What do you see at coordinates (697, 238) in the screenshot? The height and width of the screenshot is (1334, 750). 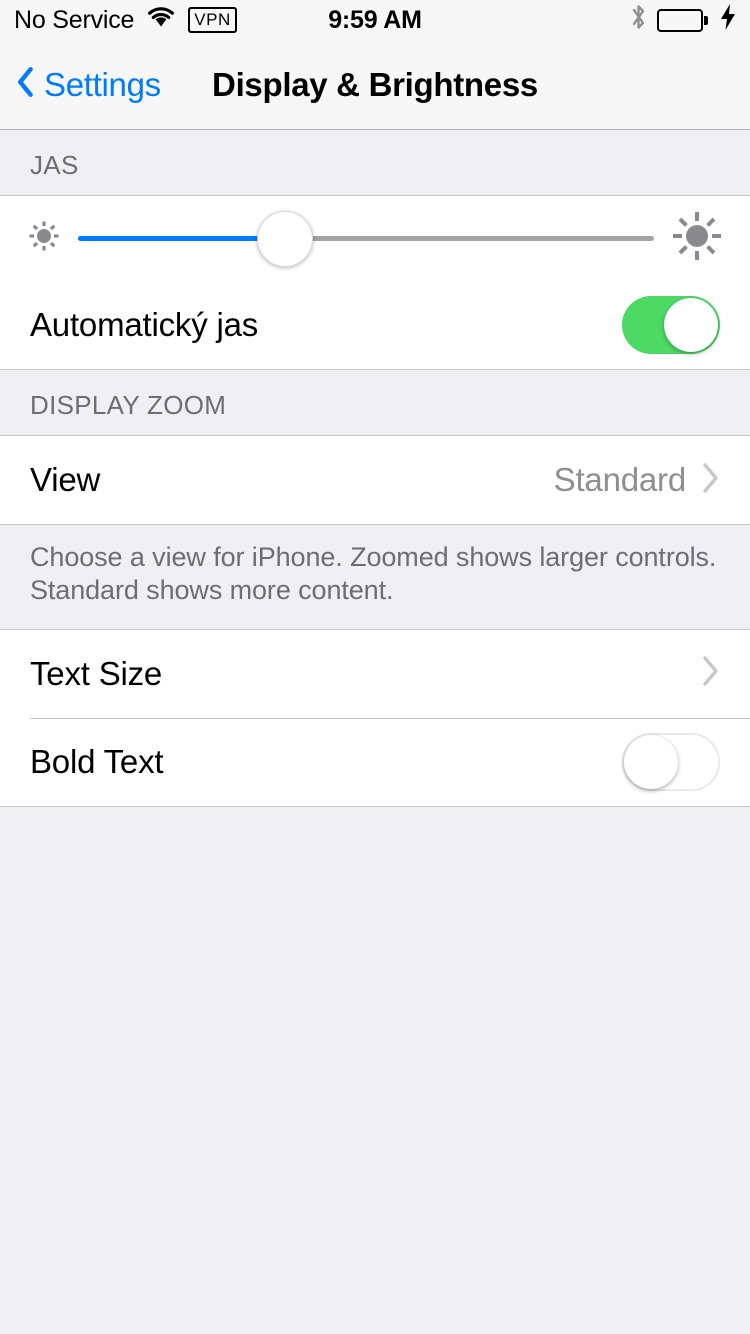 I see `sun-large-icon` at bounding box center [697, 238].